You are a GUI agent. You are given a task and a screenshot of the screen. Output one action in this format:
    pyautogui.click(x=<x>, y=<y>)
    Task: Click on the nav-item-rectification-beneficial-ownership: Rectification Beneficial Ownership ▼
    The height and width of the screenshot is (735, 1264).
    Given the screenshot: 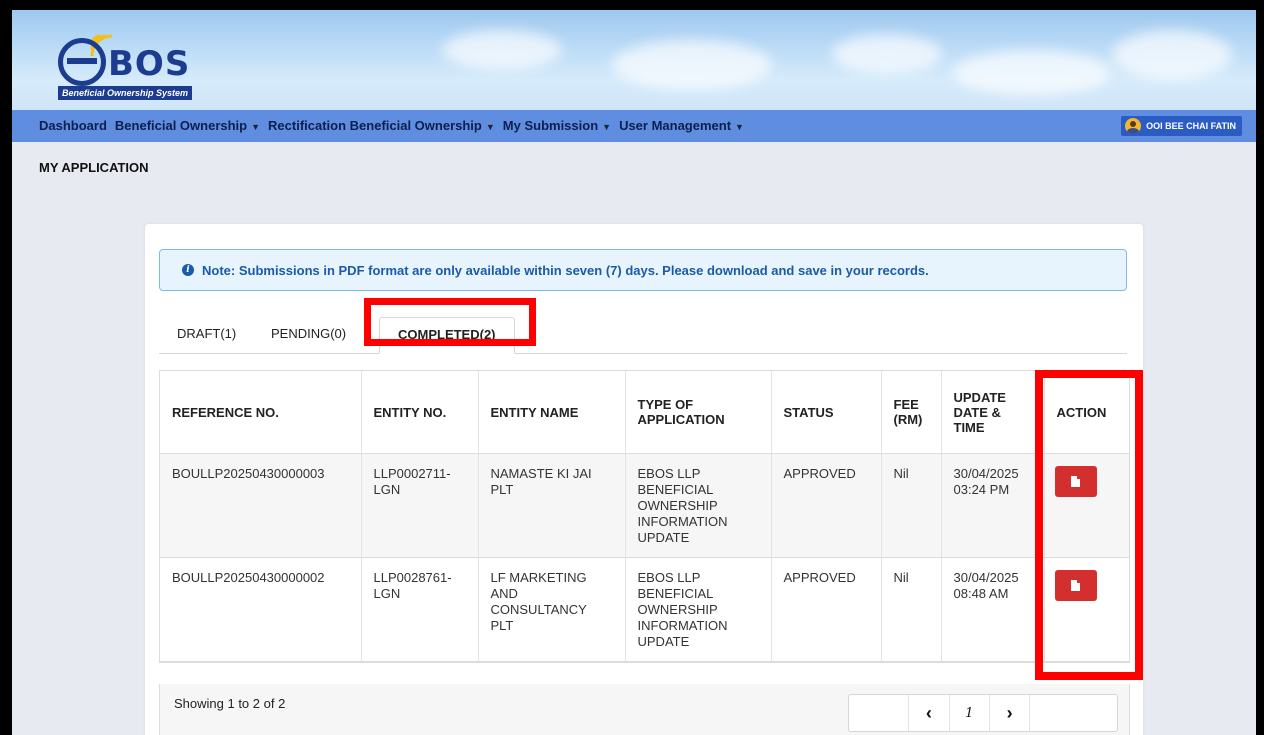 What is the action you would take?
    pyautogui.click(x=381, y=125)
    